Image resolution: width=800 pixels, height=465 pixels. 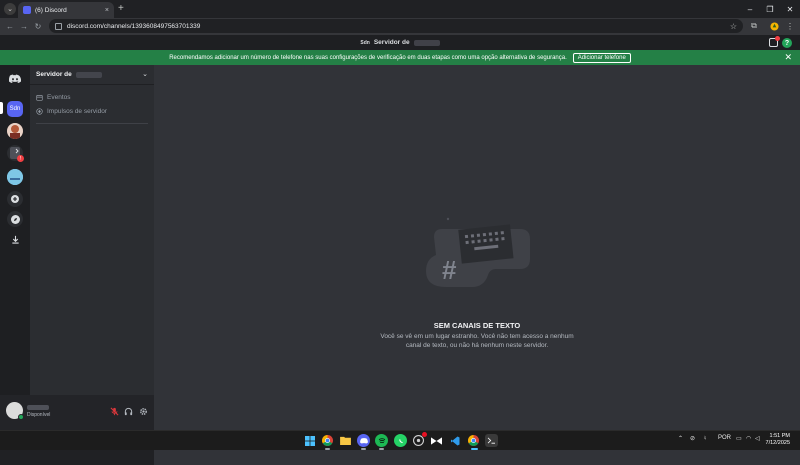 I want to click on mention-badge: !, so click(x=20, y=158).